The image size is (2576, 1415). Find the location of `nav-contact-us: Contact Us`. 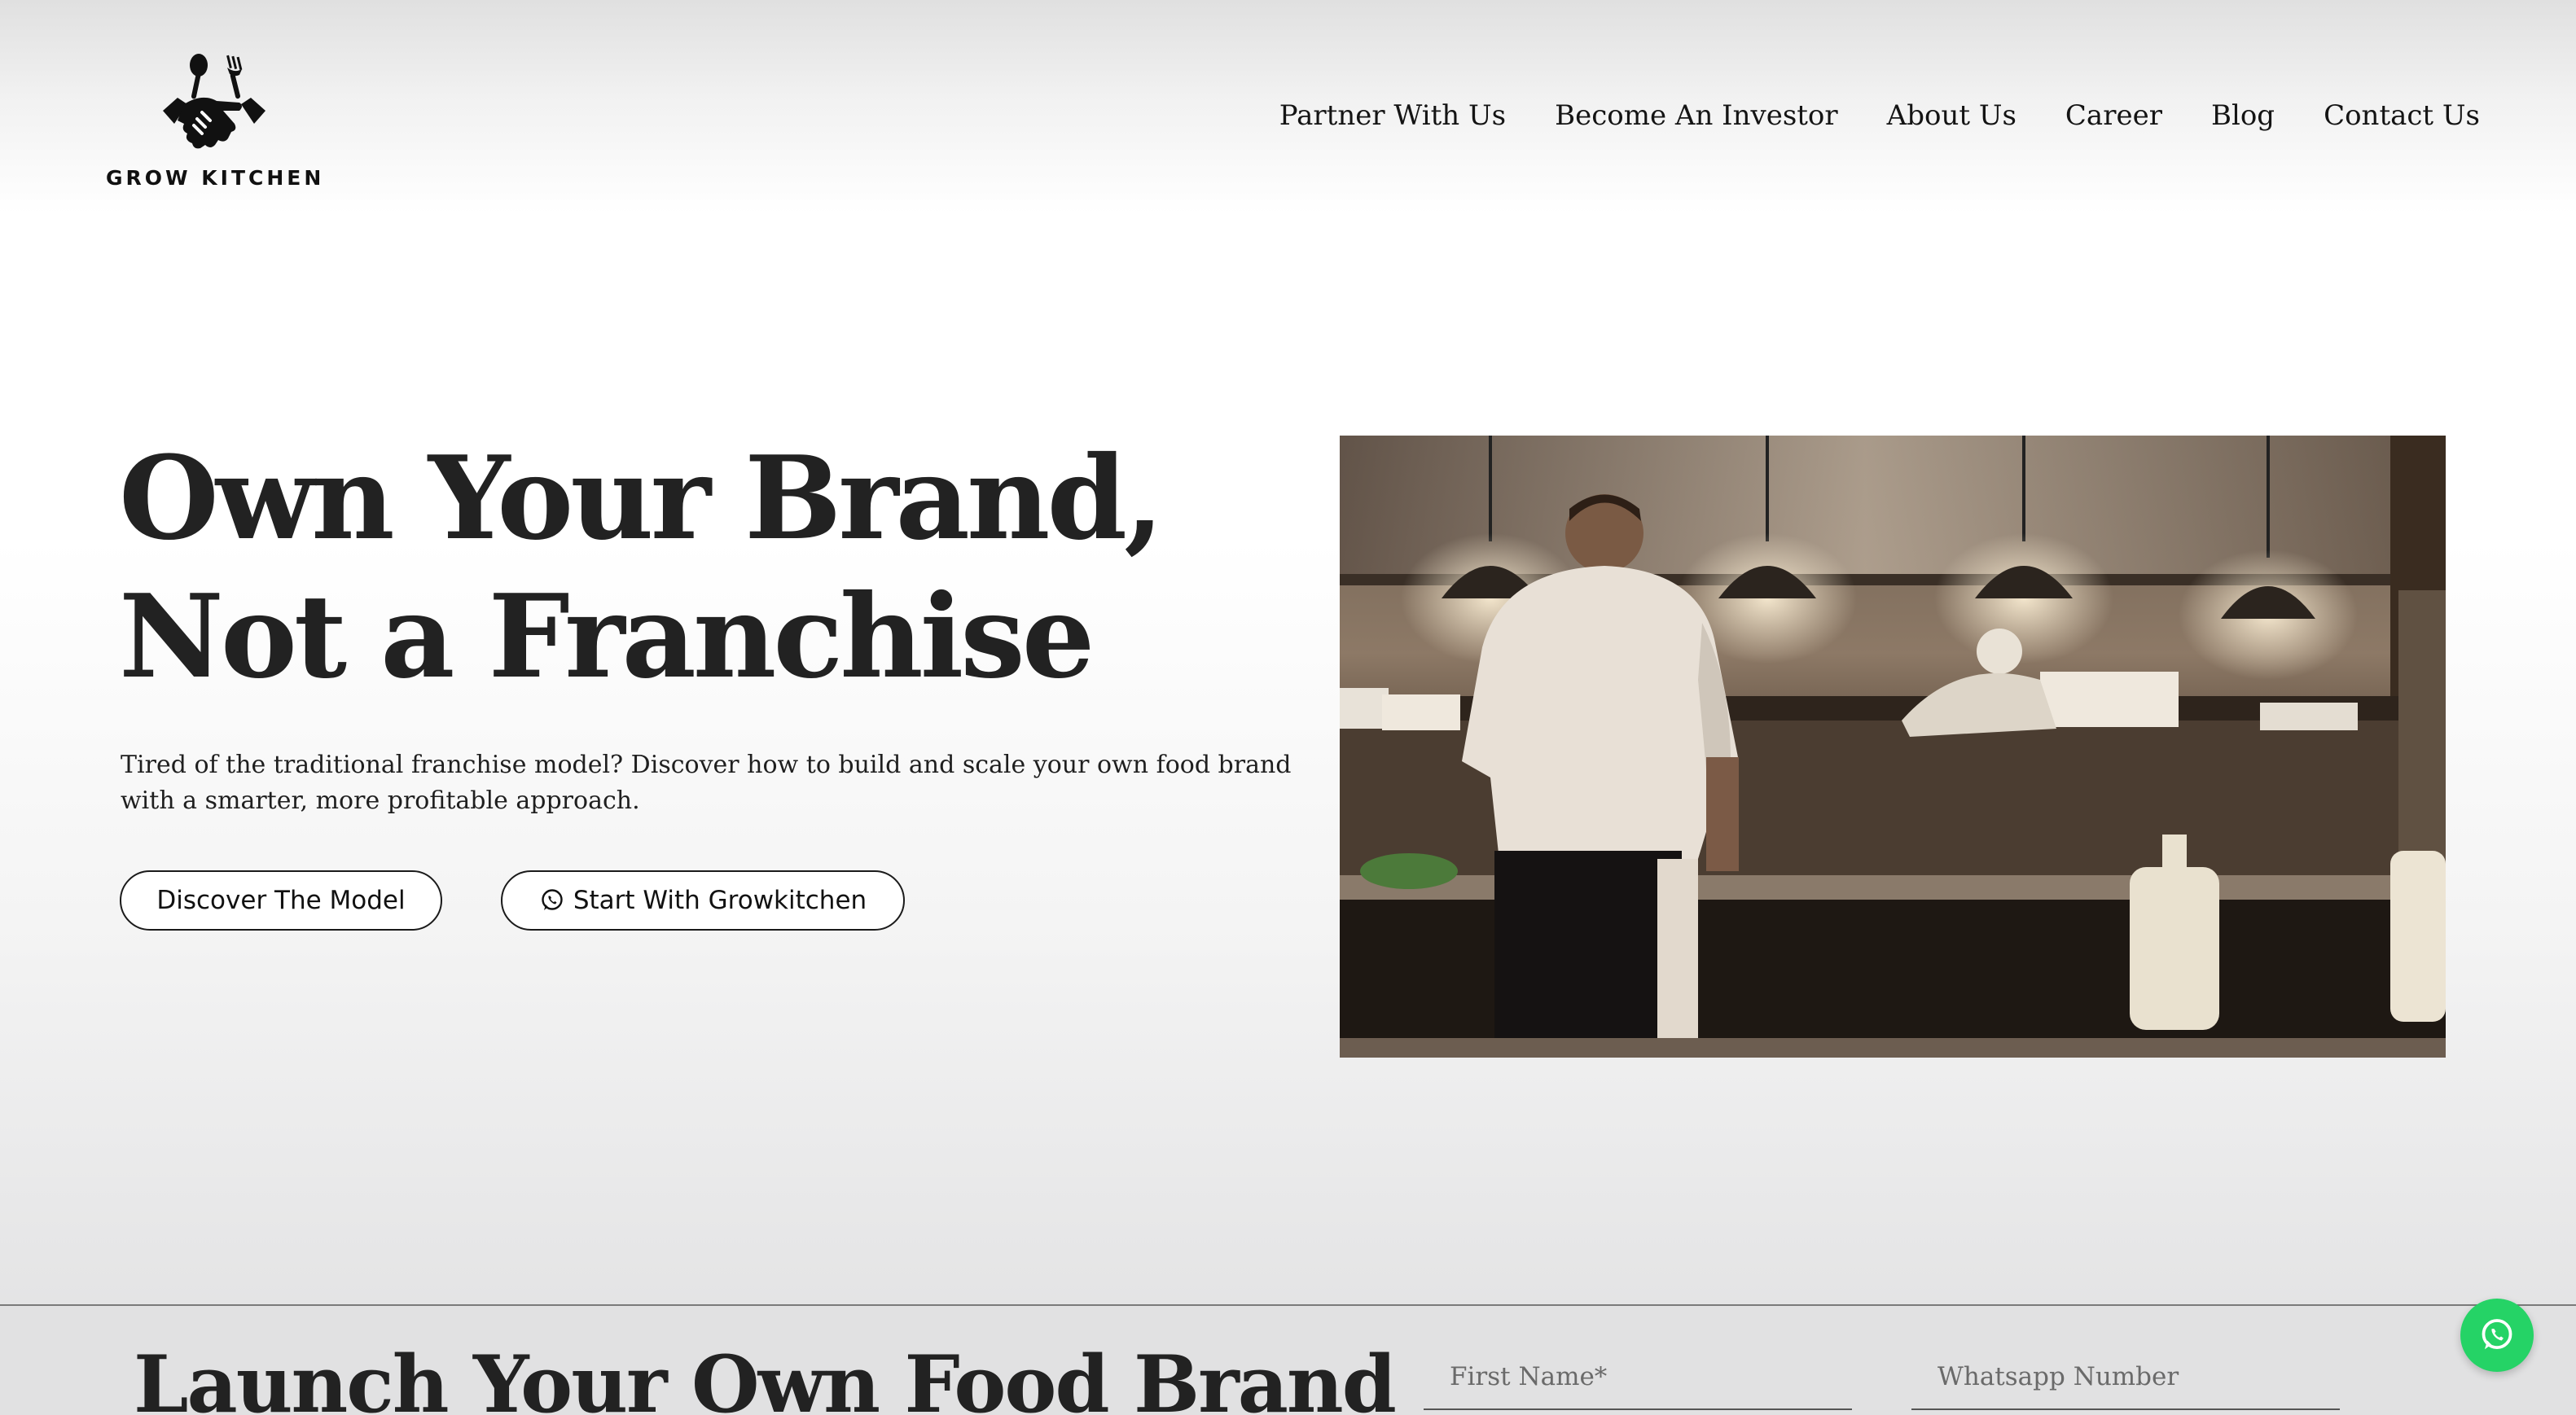

nav-contact-us: Contact Us is located at coordinates (2402, 115).